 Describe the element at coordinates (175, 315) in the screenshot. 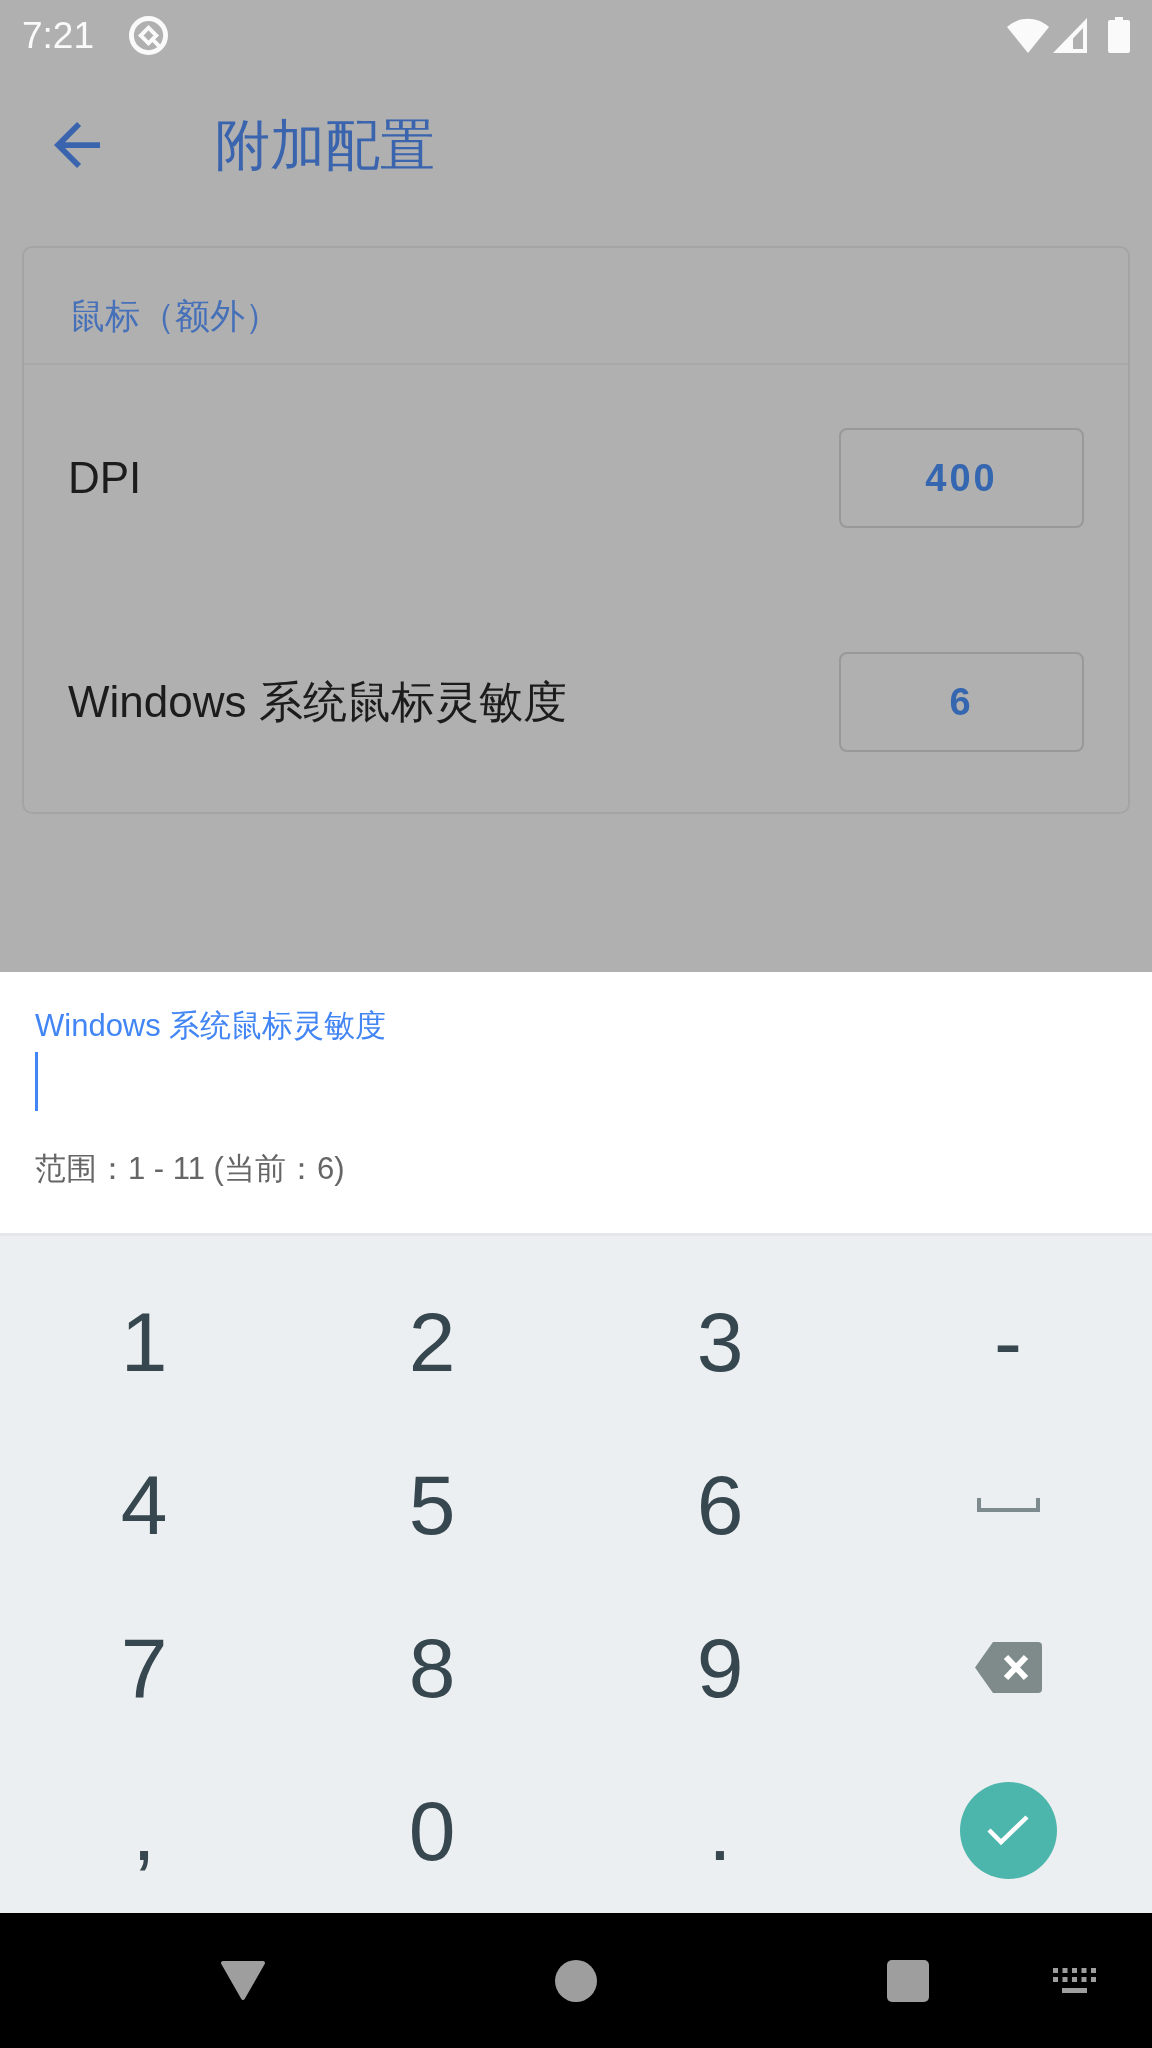

I see `section-title: 鼠标（额外）` at that location.